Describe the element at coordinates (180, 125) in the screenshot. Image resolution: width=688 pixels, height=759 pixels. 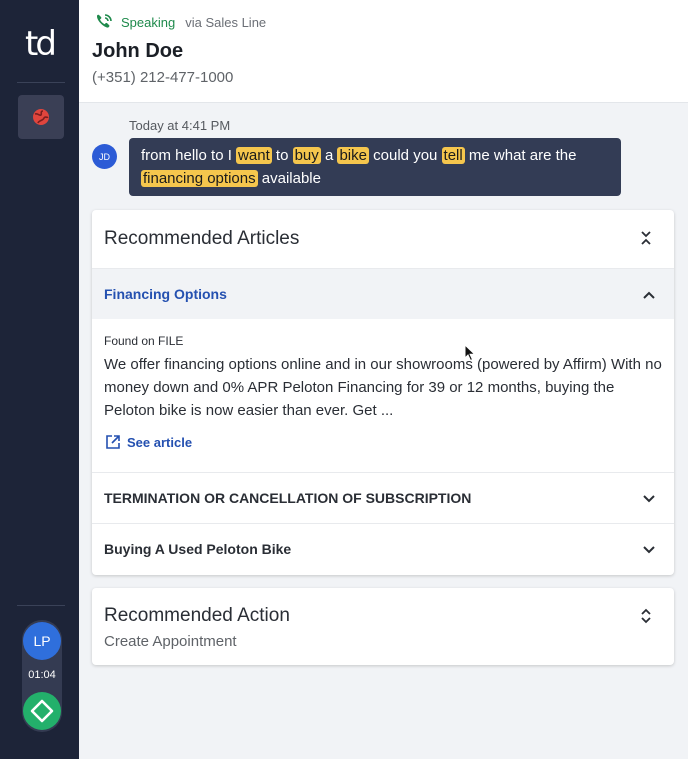
I see `message-timestamp: Today at 4:41 PM` at that location.